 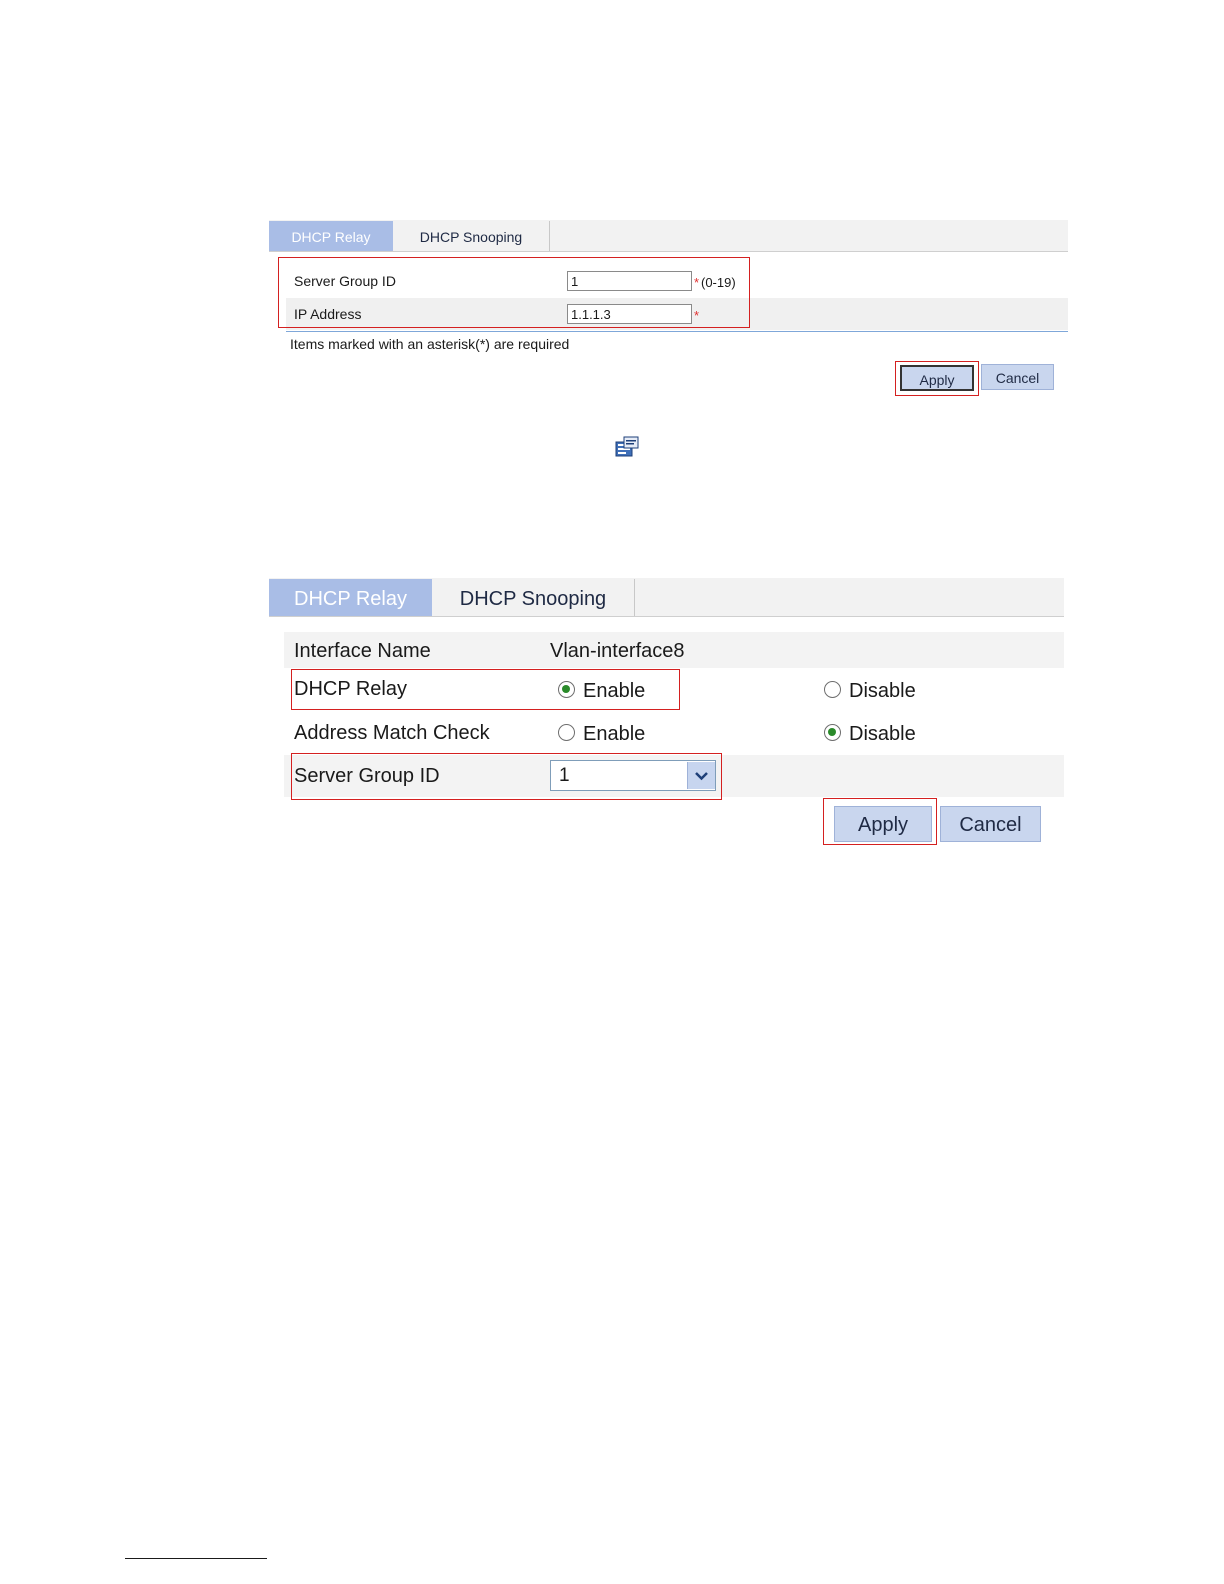 I want to click on address-match-enable-radio, so click(x=566, y=732).